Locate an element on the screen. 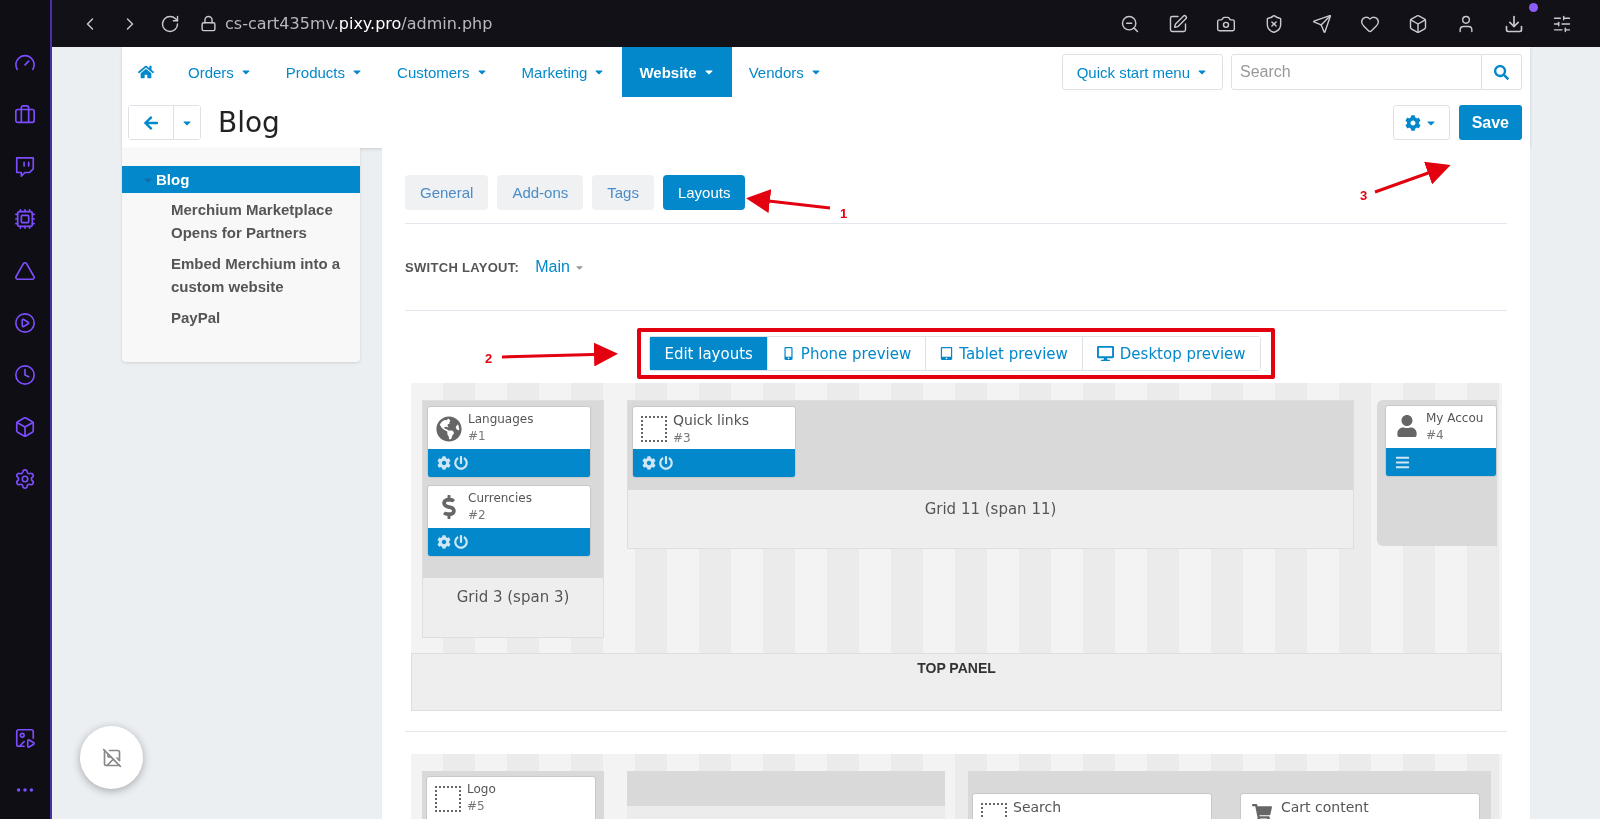  layout-block: Quick links #3 is located at coordinates (714, 442).